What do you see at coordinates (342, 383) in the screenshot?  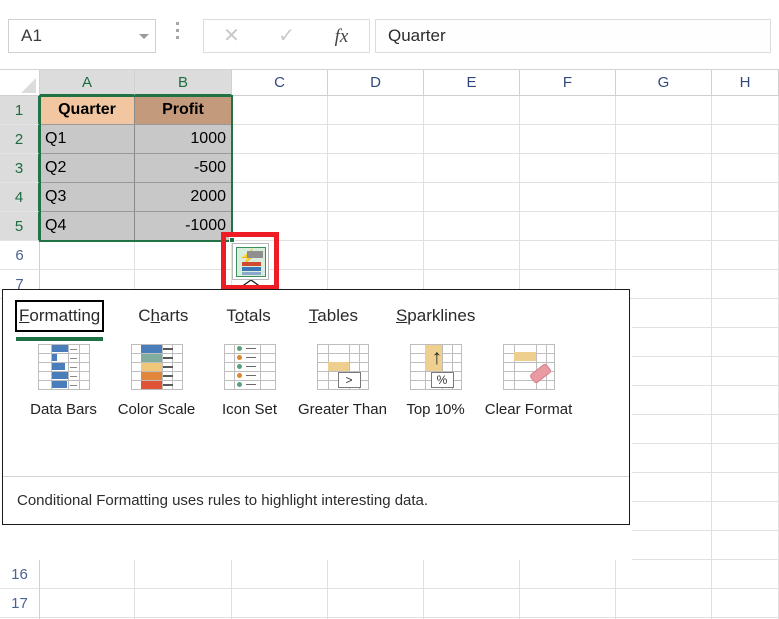 I see `option-greater-than: > Greater Than` at bounding box center [342, 383].